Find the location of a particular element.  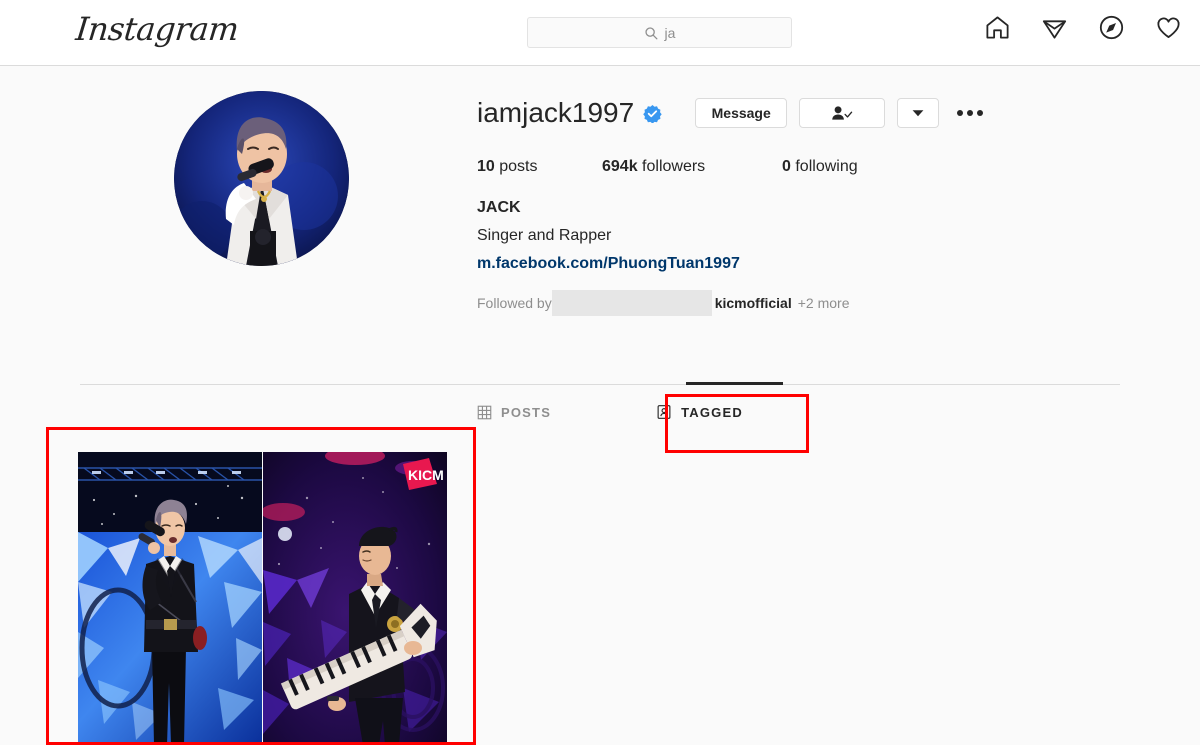

annotation-tagged-tab is located at coordinates (737, 423).